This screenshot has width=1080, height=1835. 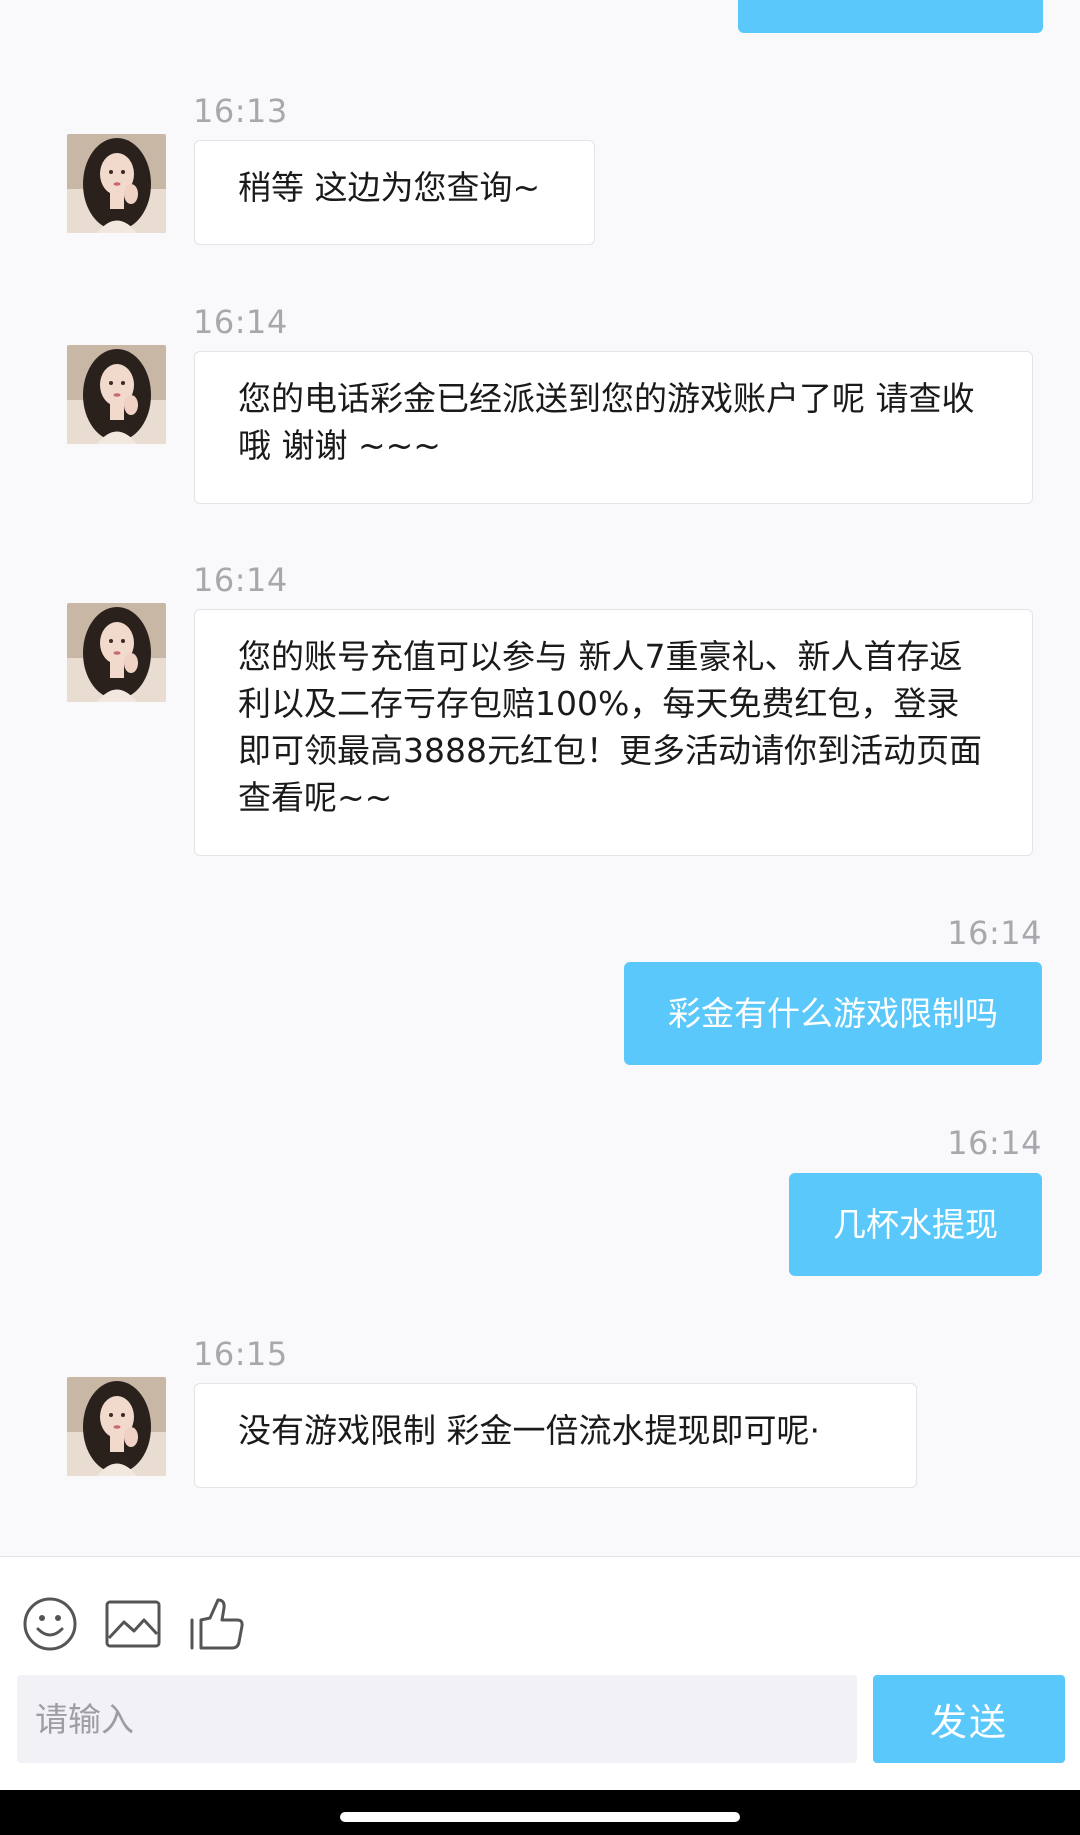 I want to click on user-message-bubble: 彩金有什么游戏限制吗, so click(x=833, y=1013).